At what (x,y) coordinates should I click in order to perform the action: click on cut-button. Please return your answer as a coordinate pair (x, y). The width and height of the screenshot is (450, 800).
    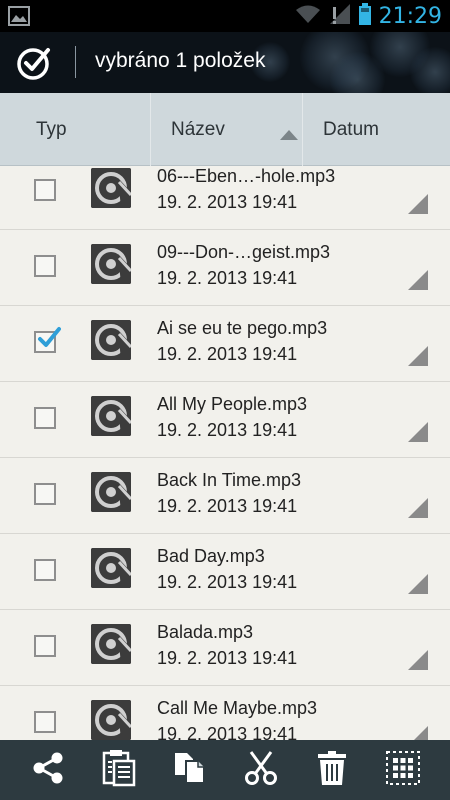
    Looking at the image, I should click on (261, 770).